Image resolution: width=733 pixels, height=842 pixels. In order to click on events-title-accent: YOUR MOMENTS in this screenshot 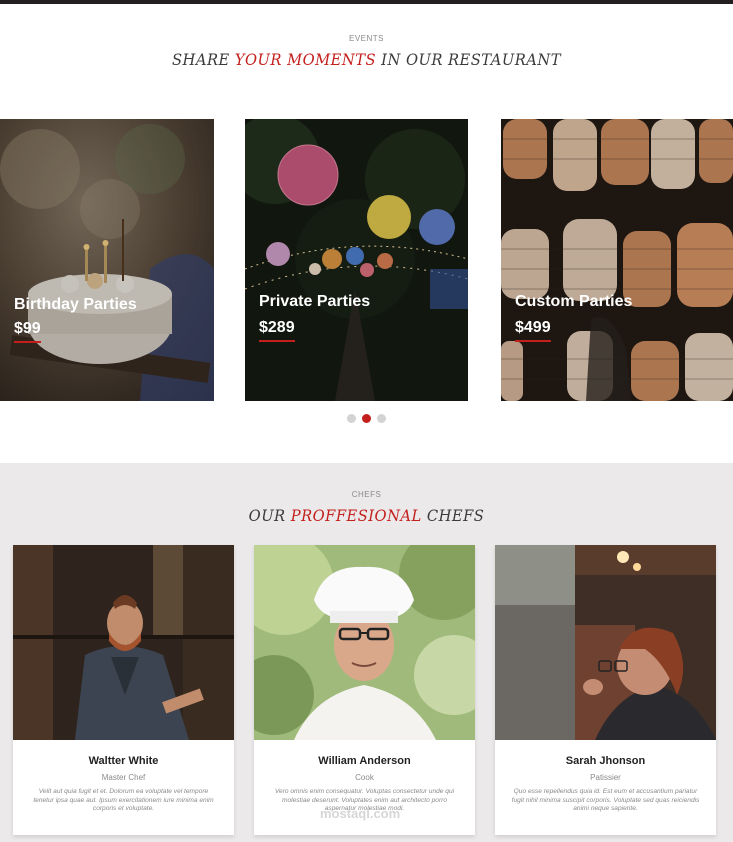, I will do `click(305, 59)`.